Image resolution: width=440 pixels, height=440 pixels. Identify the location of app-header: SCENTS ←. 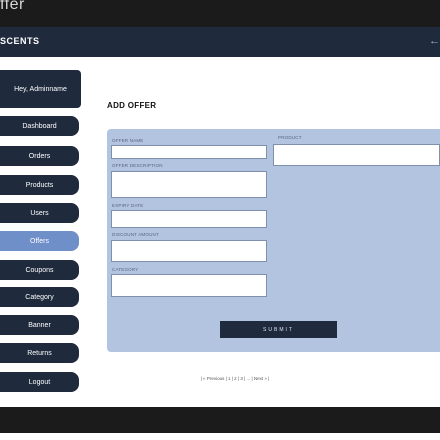
(220, 42).